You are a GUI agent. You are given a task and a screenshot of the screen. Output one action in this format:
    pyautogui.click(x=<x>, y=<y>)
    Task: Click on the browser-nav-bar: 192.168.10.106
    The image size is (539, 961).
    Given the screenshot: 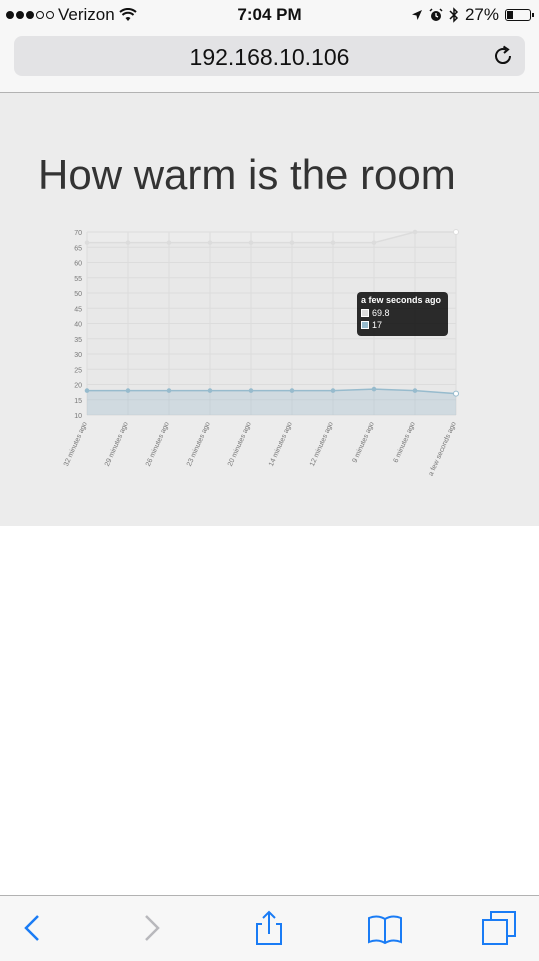 What is the action you would take?
    pyautogui.click(x=269, y=61)
    